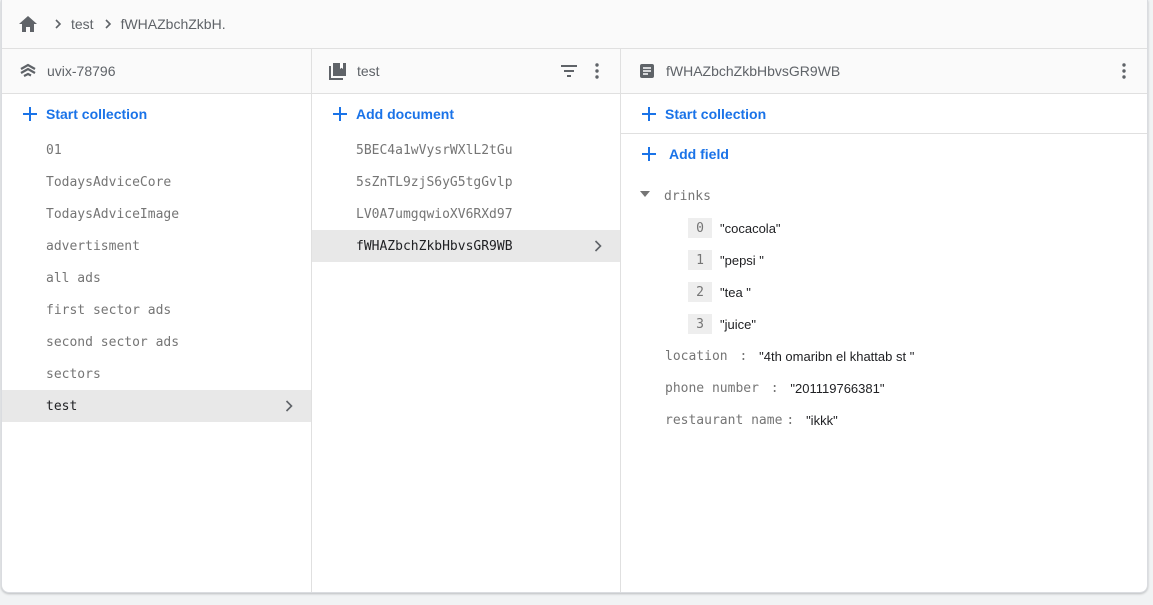  What do you see at coordinates (156, 246) in the screenshot?
I see `collection-item: advertisment` at bounding box center [156, 246].